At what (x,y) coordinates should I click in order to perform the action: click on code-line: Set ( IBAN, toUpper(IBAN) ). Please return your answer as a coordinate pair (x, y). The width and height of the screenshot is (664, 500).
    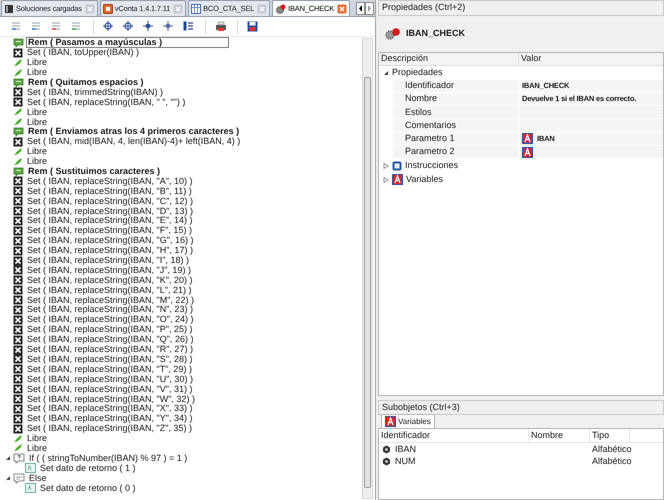
    Looking at the image, I should click on (83, 53).